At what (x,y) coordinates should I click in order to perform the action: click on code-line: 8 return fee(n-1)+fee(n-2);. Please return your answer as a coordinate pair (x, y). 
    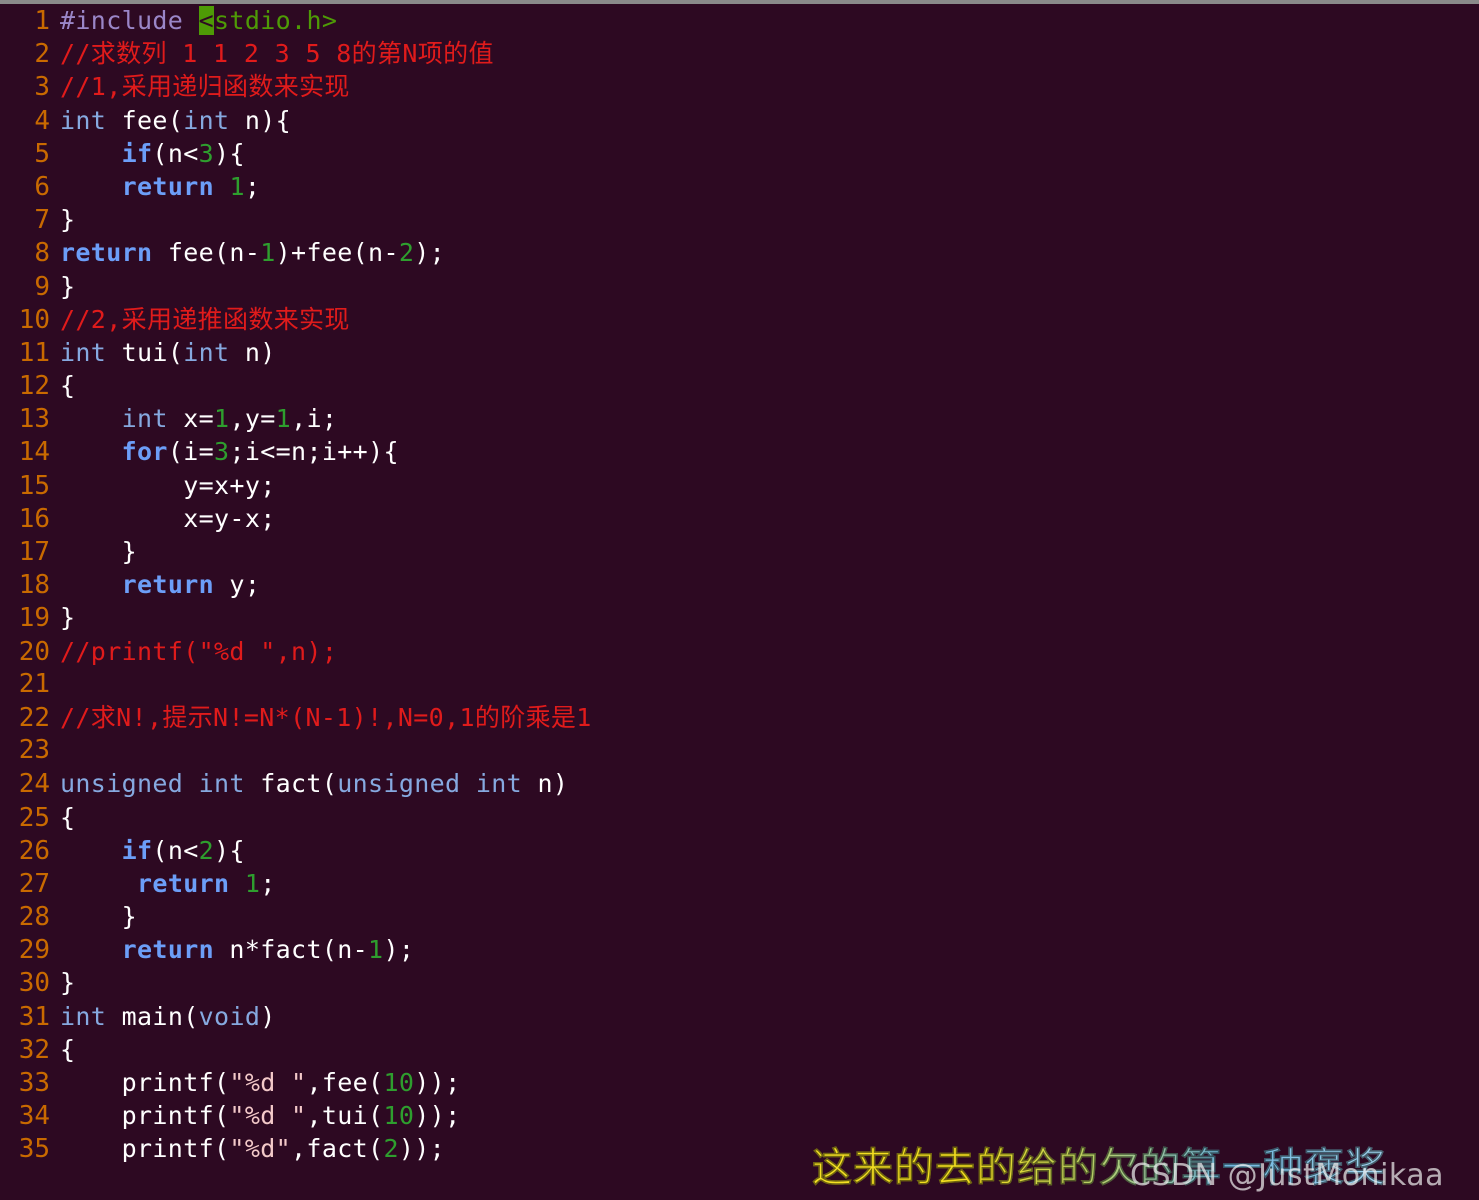
    Looking at the image, I should click on (739, 252).